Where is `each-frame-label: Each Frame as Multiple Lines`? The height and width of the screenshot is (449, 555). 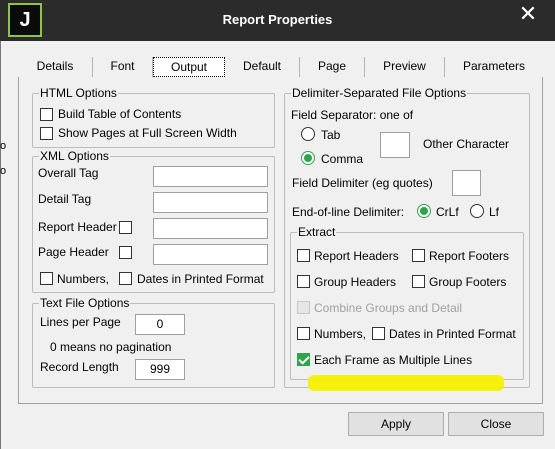
each-frame-label: Each Frame as Multiple Lines is located at coordinates (393, 360).